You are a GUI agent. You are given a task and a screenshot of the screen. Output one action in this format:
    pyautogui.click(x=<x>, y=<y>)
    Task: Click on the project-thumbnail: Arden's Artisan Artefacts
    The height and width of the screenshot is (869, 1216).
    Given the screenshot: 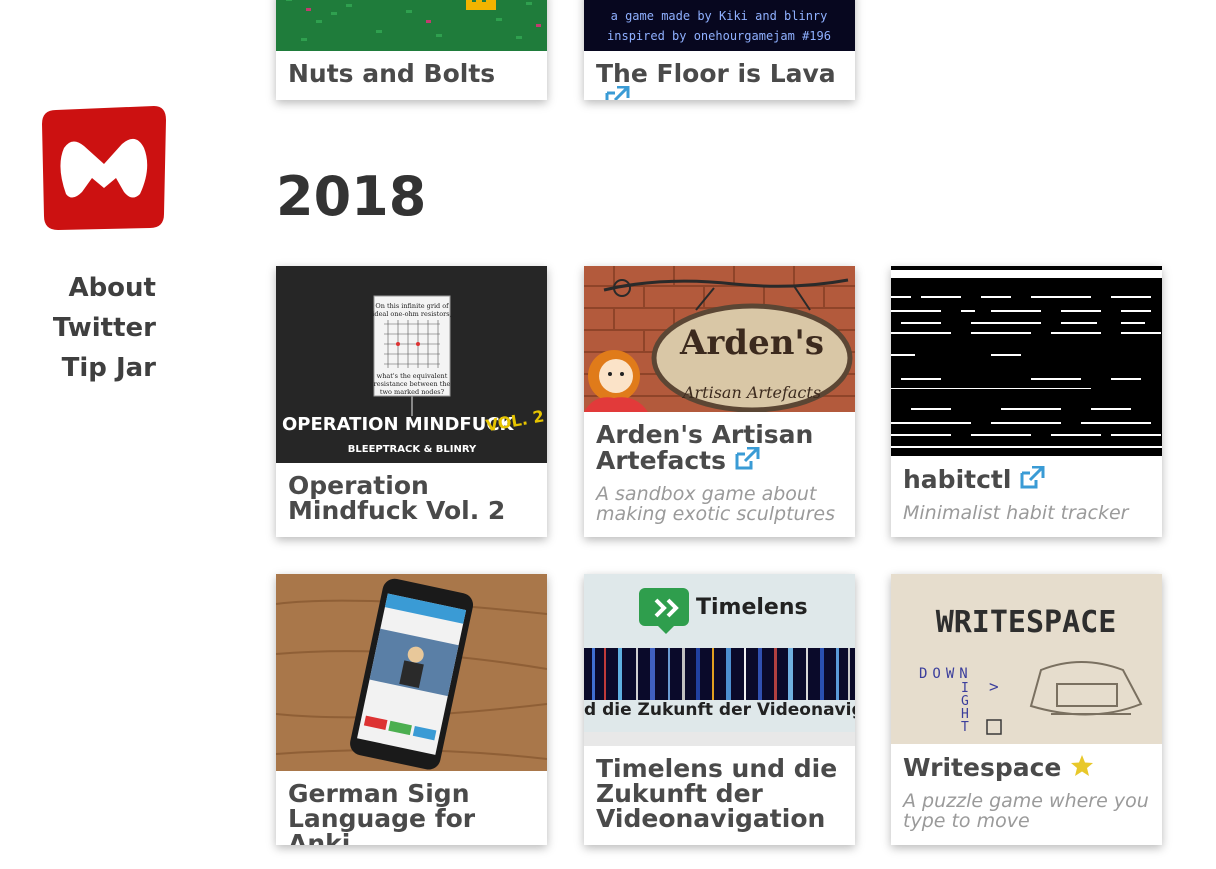 What is the action you would take?
    pyautogui.click(x=719, y=339)
    